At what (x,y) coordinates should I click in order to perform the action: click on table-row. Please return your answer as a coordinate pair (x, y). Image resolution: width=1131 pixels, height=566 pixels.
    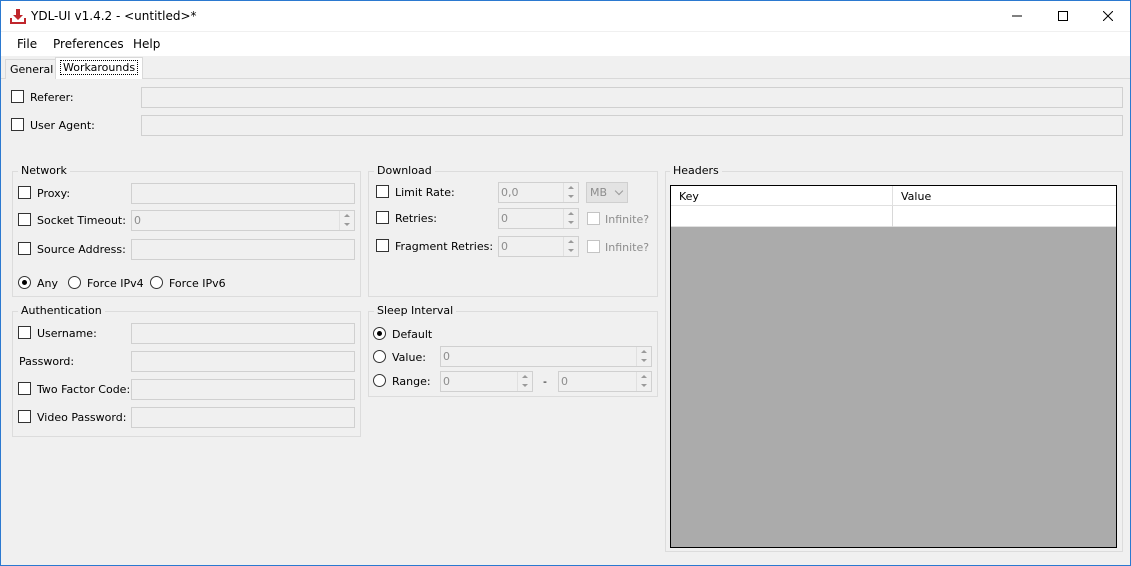
    Looking at the image, I should click on (893, 216).